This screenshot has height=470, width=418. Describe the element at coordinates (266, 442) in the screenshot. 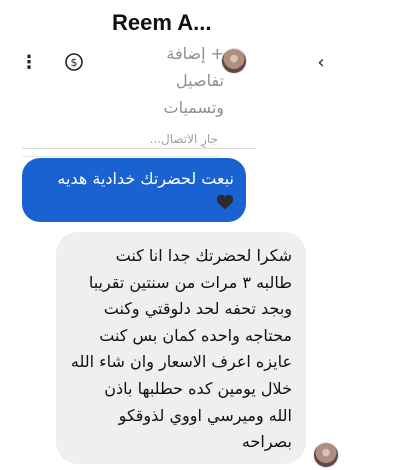

I see `received-line-8: بصراحه` at that location.